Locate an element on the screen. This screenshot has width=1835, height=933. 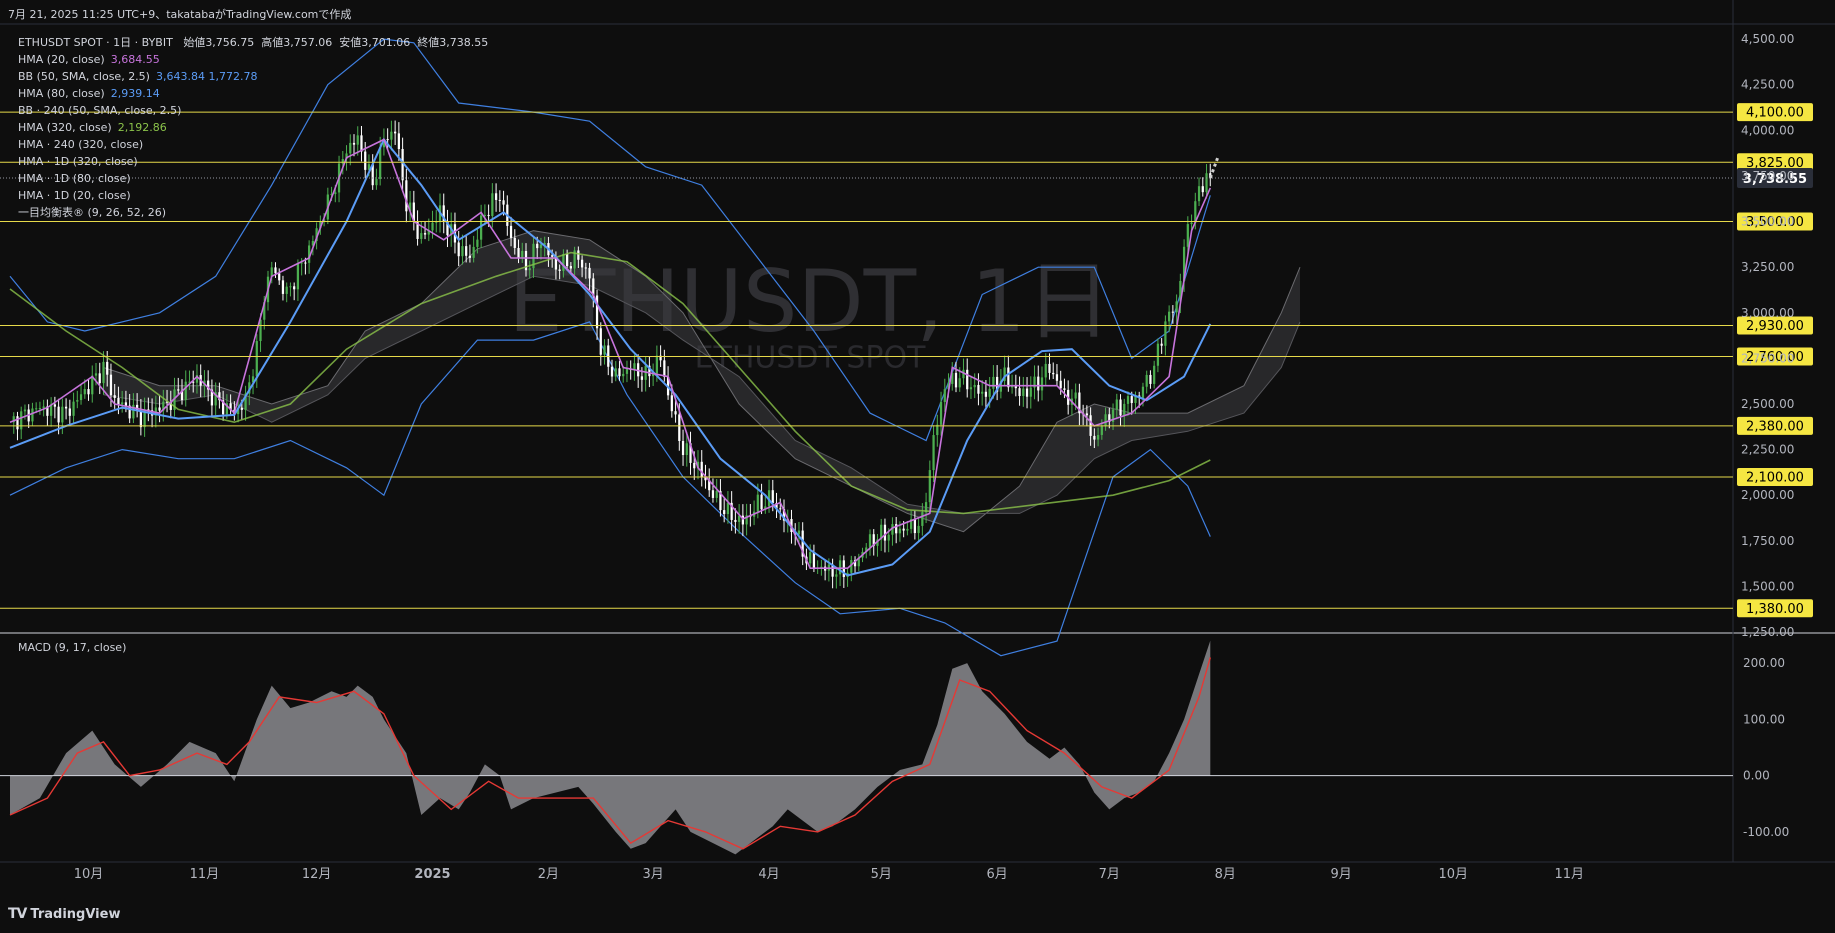
time-tick-label: 2月 is located at coordinates (548, 874).